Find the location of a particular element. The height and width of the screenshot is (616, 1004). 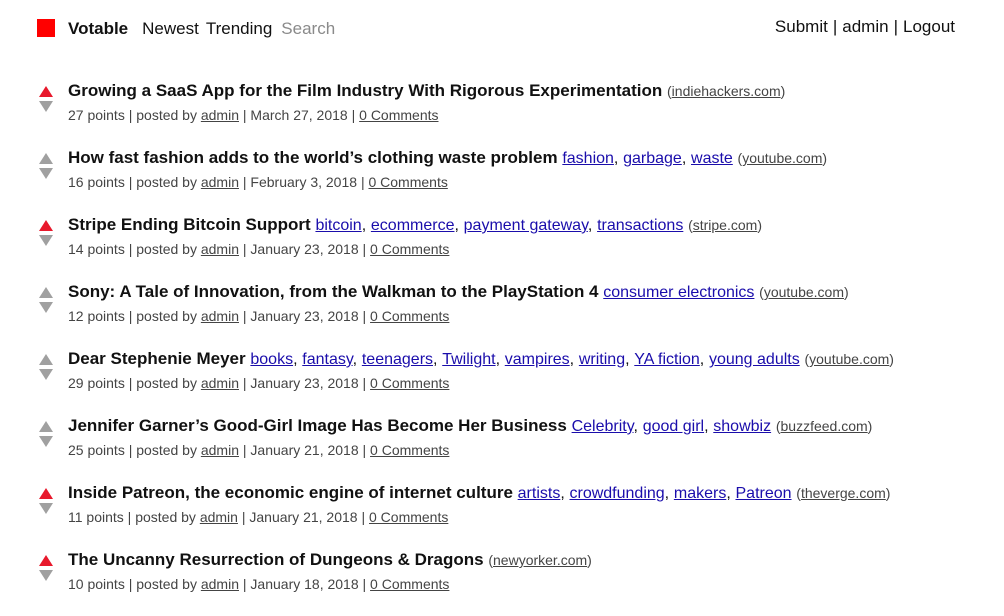

search-input: Search is located at coordinates (308, 29).